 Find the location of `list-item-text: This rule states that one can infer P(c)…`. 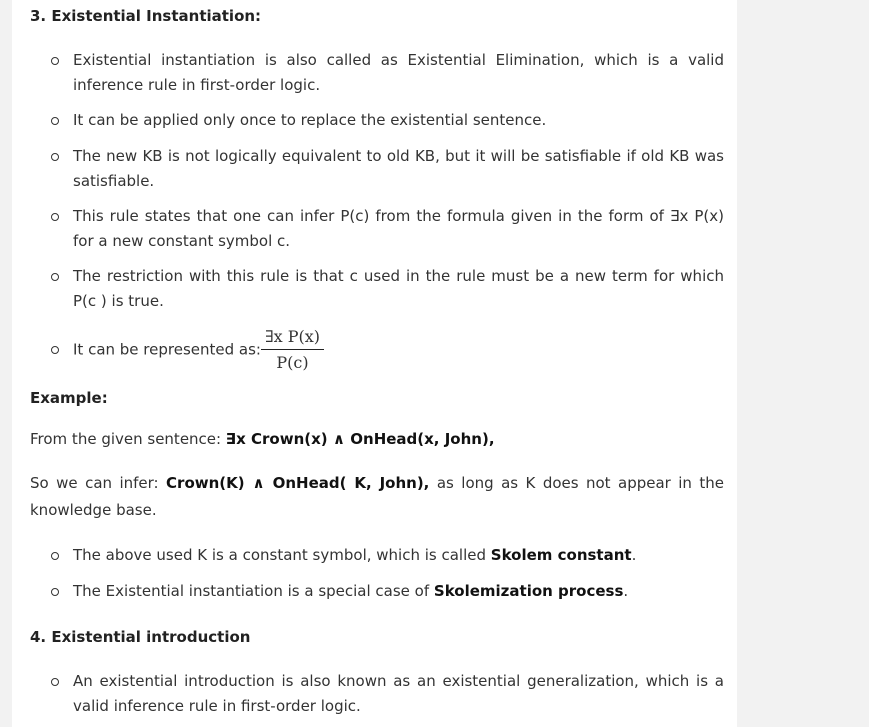

list-item-text: This rule states that one can infer P(c)… is located at coordinates (398, 228).